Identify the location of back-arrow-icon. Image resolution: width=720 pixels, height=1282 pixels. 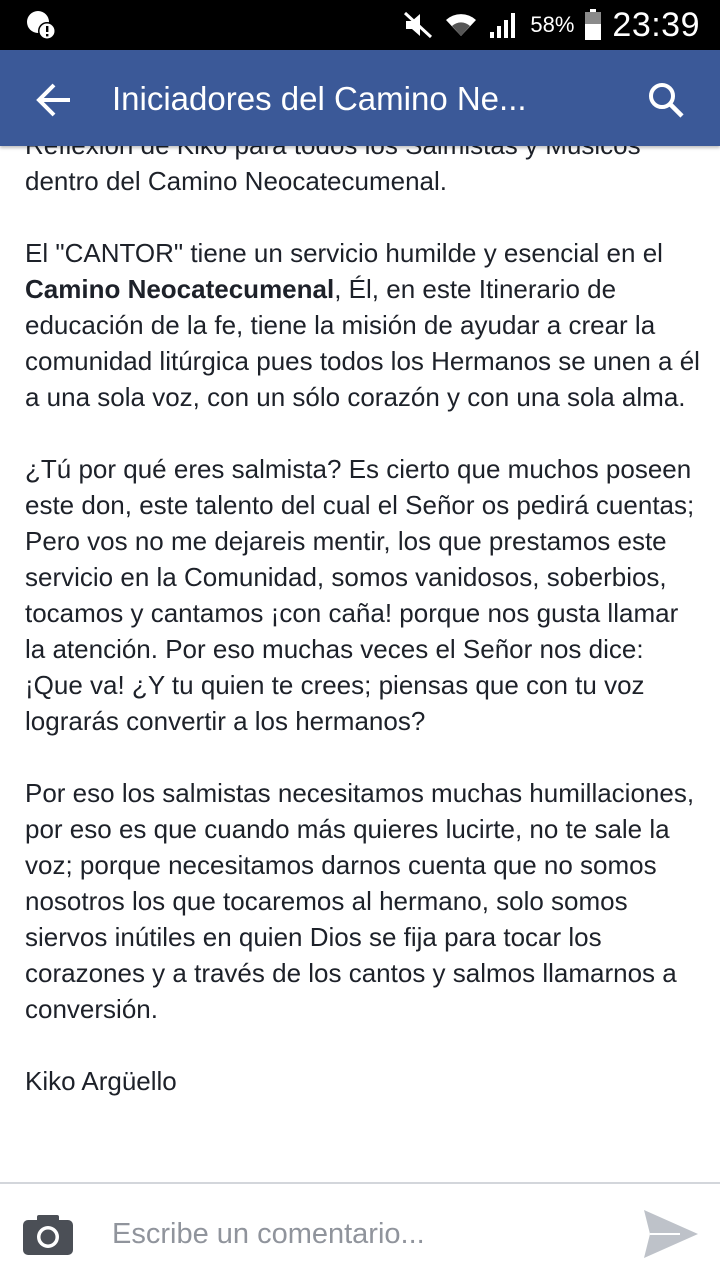
(54, 100).